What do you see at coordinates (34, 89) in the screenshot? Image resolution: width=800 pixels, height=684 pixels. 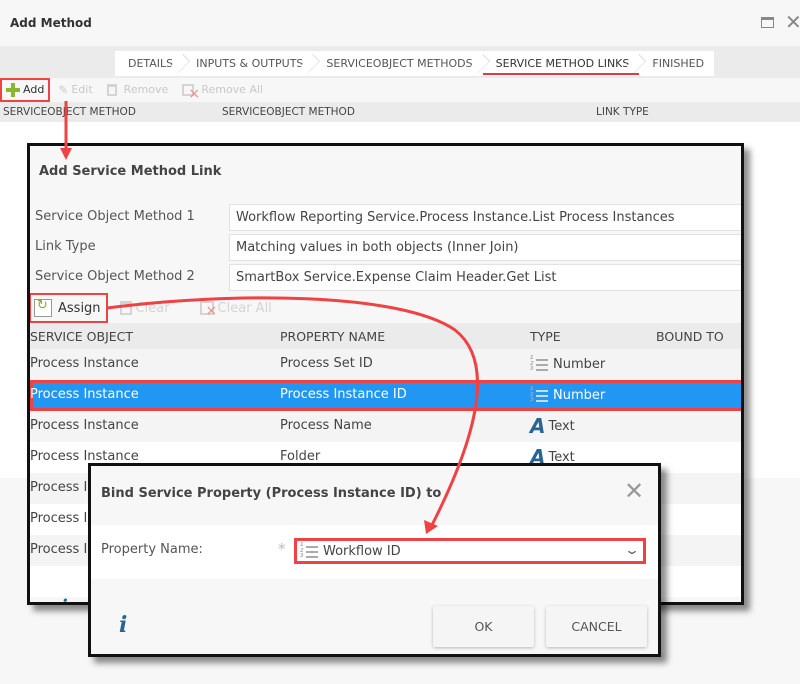 I see `add-label: Add` at bounding box center [34, 89].